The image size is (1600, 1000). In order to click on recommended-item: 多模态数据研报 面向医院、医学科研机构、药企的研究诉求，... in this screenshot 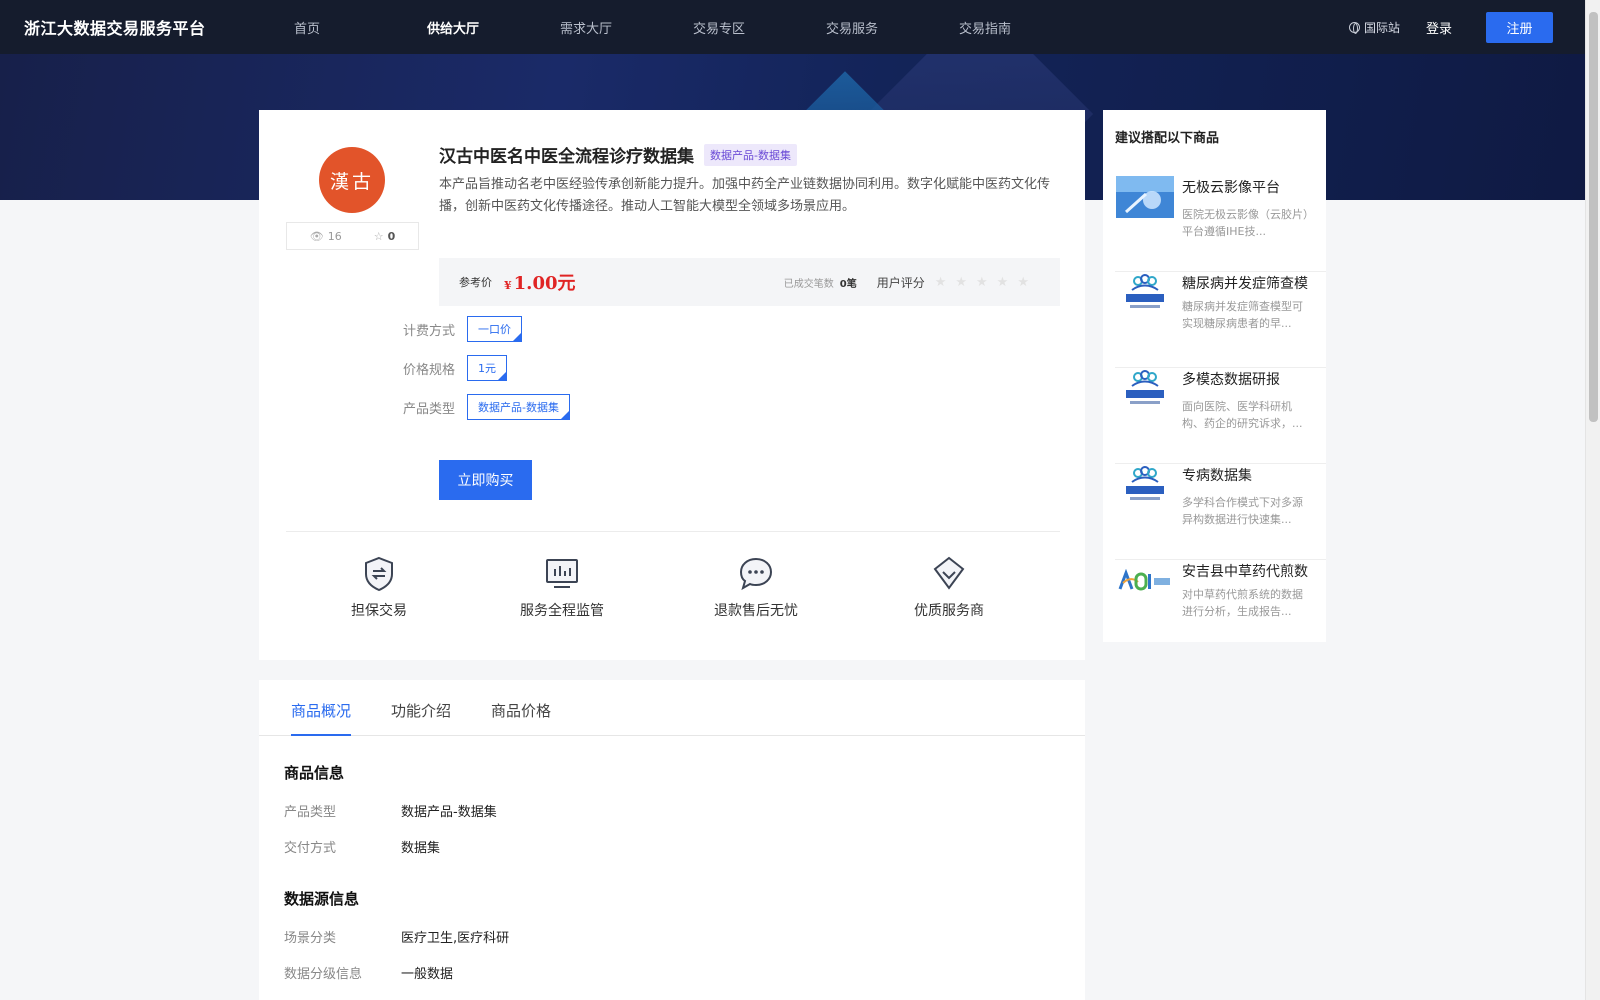, I will do `click(1220, 416)`.